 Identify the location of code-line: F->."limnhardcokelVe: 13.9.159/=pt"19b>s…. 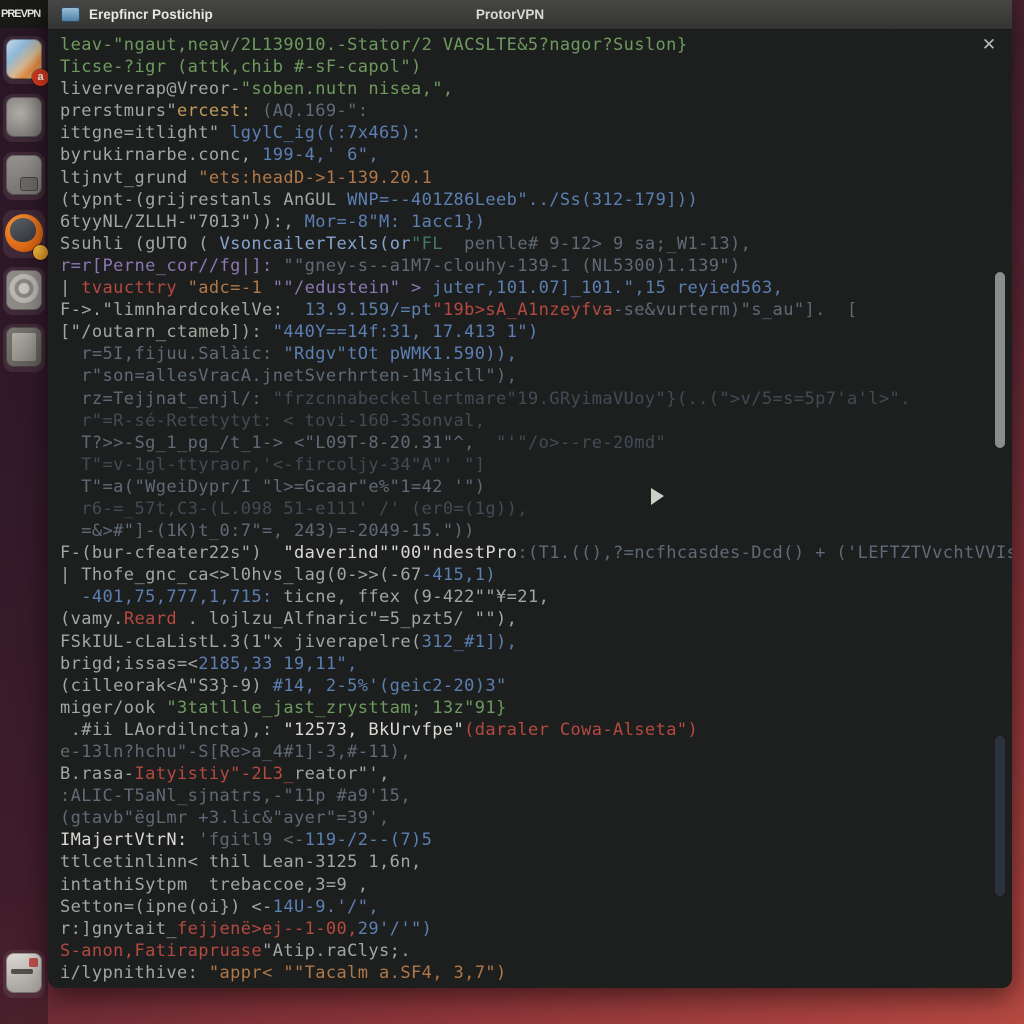
(536, 310).